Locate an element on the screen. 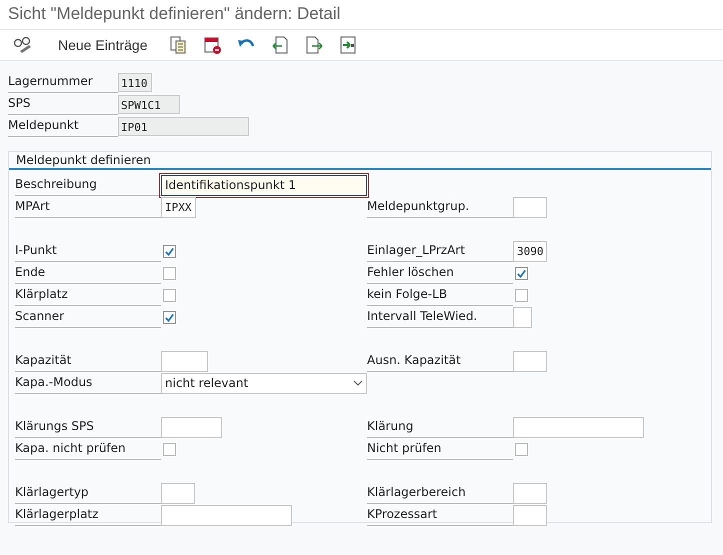 The height and width of the screenshot is (555, 723). field-label: Nicht prüfen is located at coordinates (440, 449).